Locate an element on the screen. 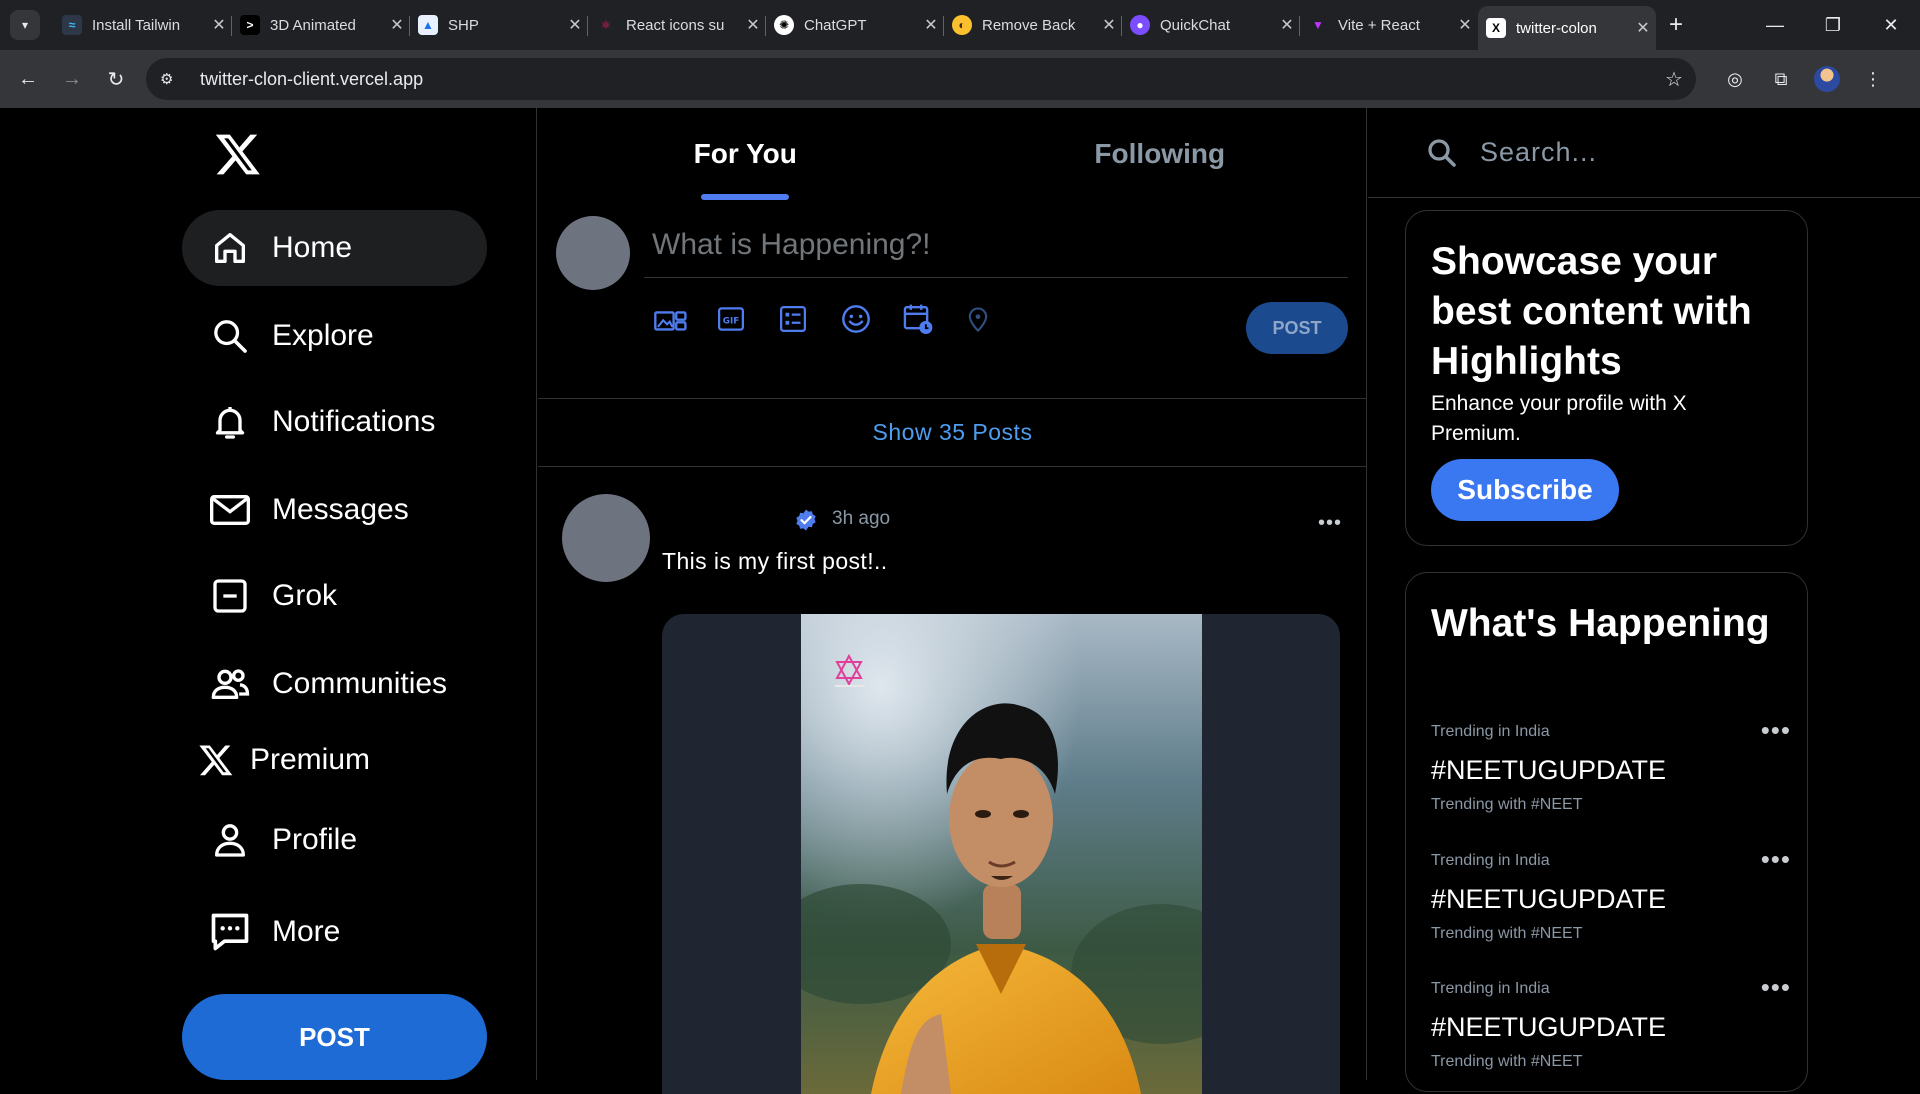  toolbar-actions: ◎ ⧉ ⋮ is located at coordinates (1804, 79).